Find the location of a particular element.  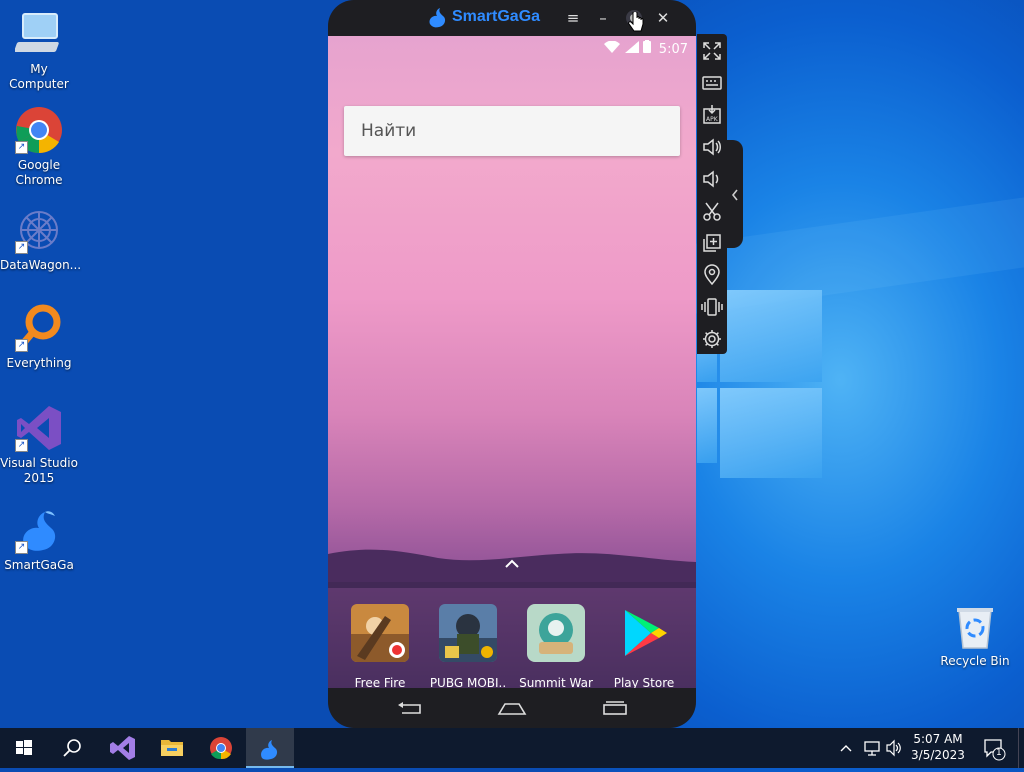

desktop-icon-label: Visual Studio 2015 is located at coordinates (39, 470).